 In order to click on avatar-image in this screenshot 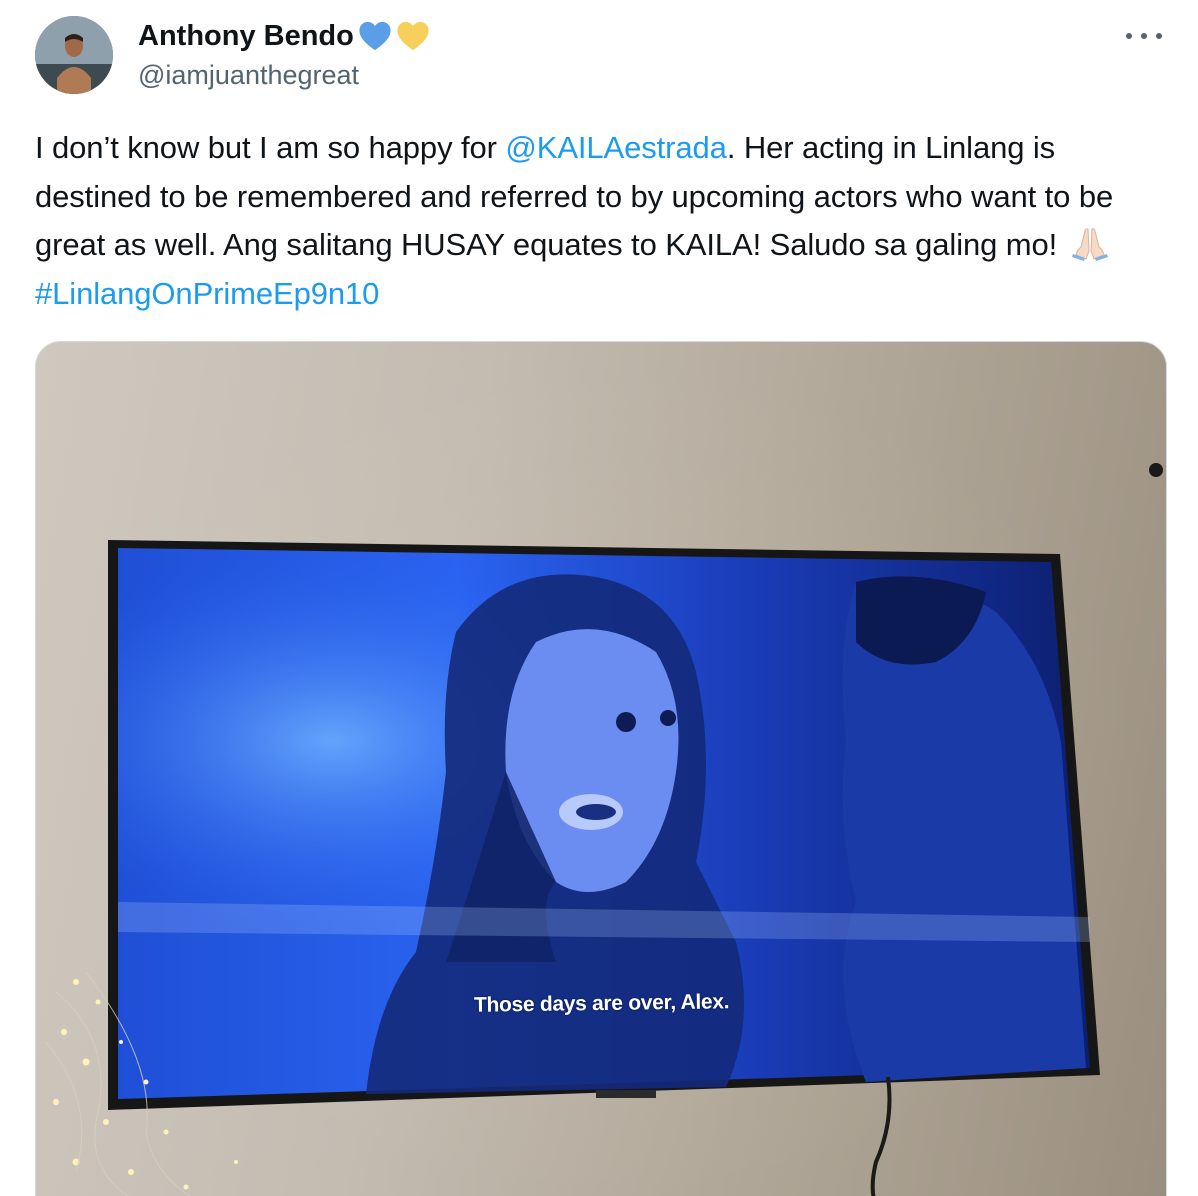, I will do `click(74, 55)`.